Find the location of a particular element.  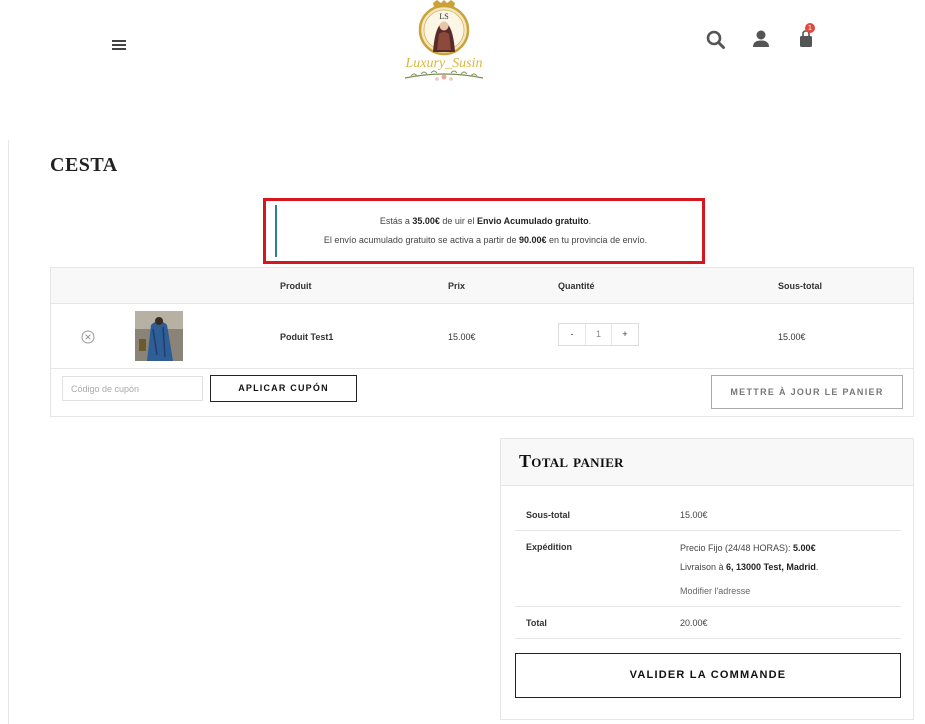

totals-row-total: Total 20.00€ is located at coordinates (708, 623).